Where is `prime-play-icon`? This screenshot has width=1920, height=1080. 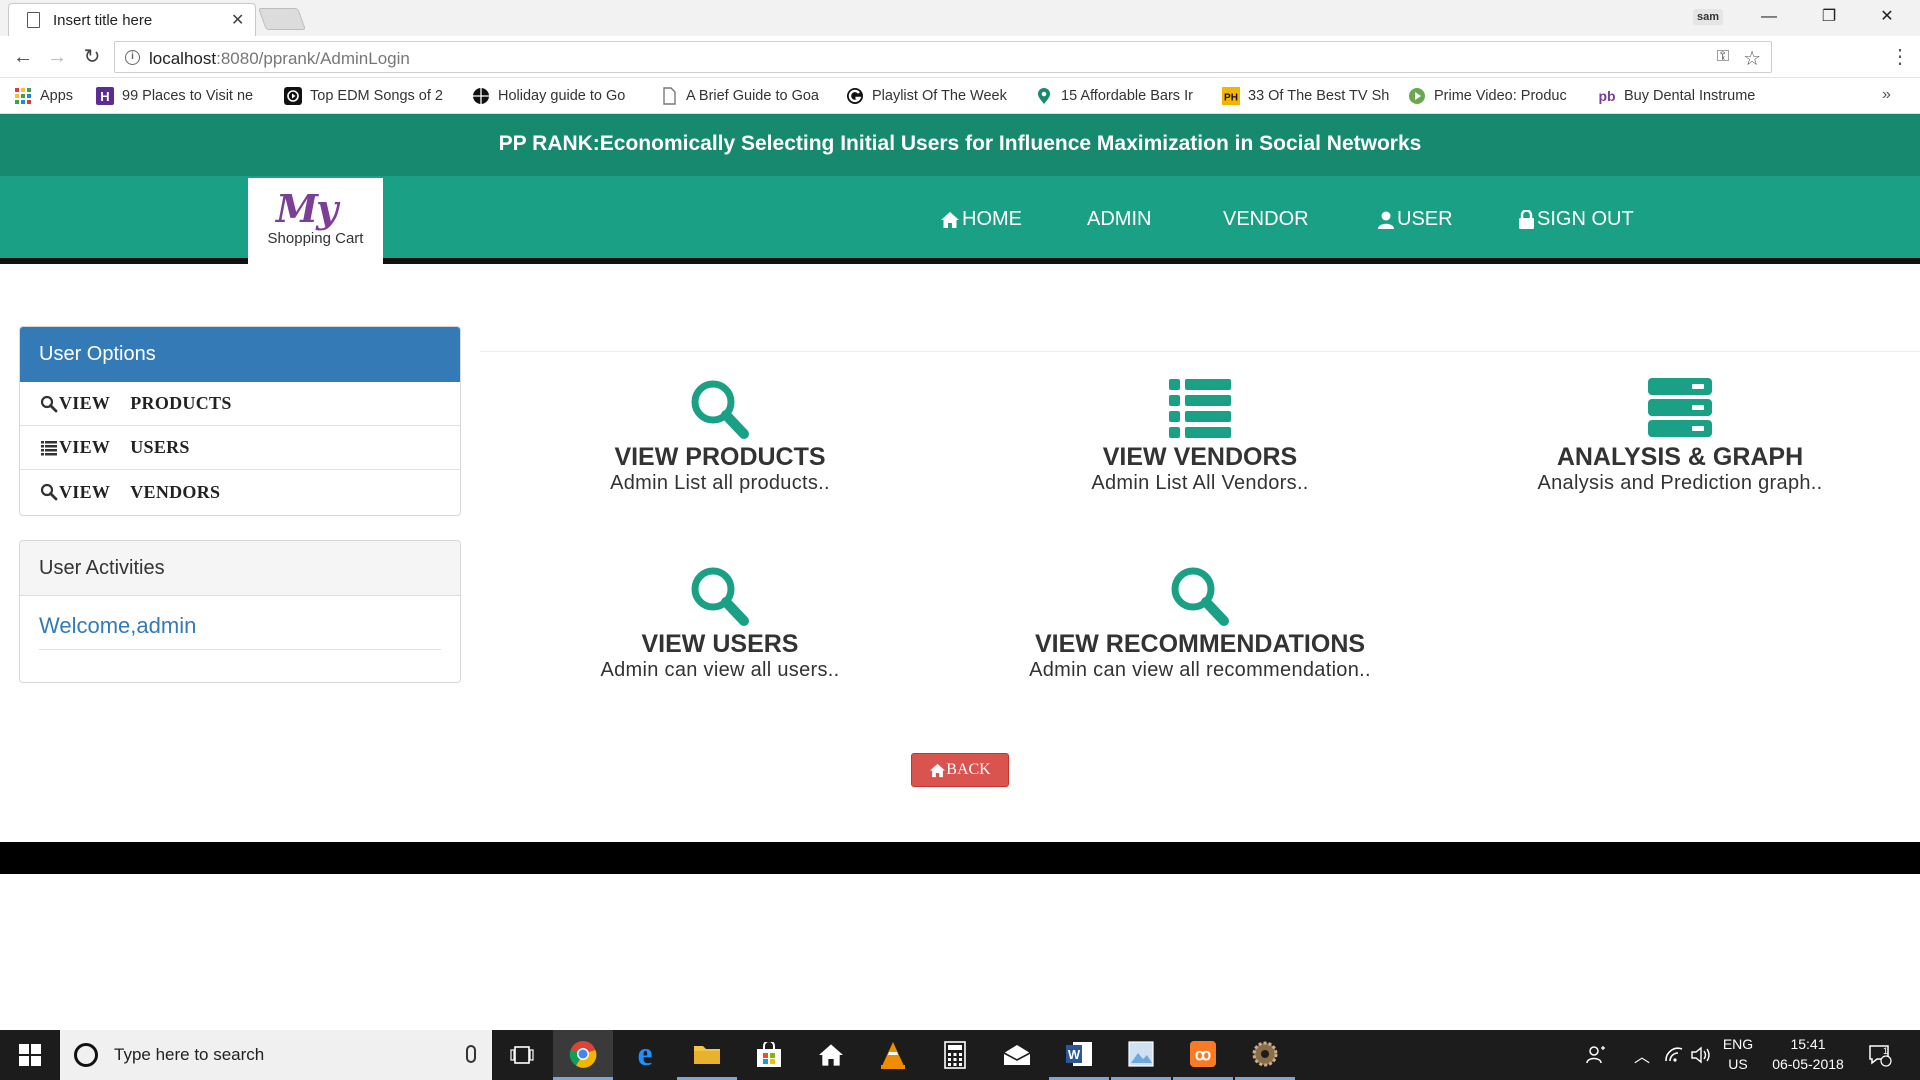
prime-play-icon is located at coordinates (1417, 96).